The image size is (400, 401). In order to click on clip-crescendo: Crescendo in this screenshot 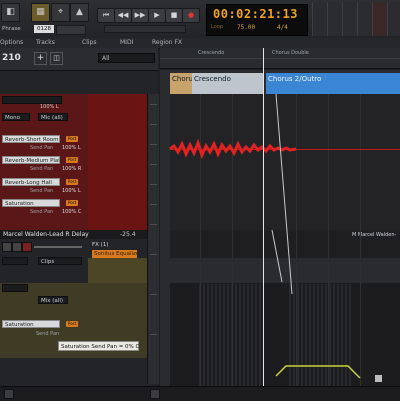, I will do `click(228, 83)`.